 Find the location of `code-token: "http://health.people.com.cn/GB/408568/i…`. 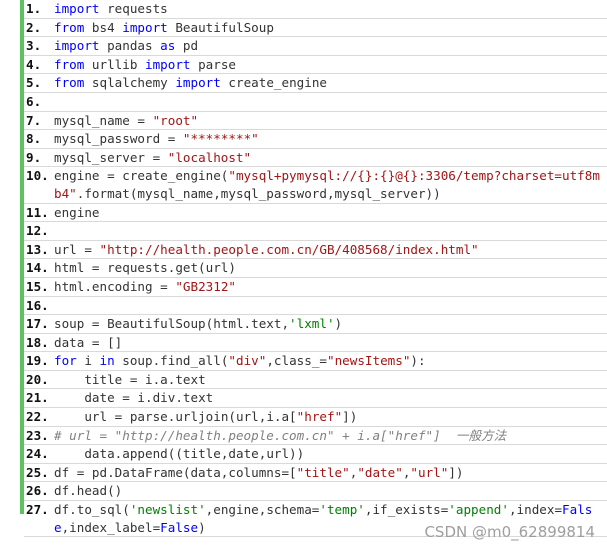

code-token: "http://health.people.com.cn/GB/408568/i… is located at coordinates (289, 249).